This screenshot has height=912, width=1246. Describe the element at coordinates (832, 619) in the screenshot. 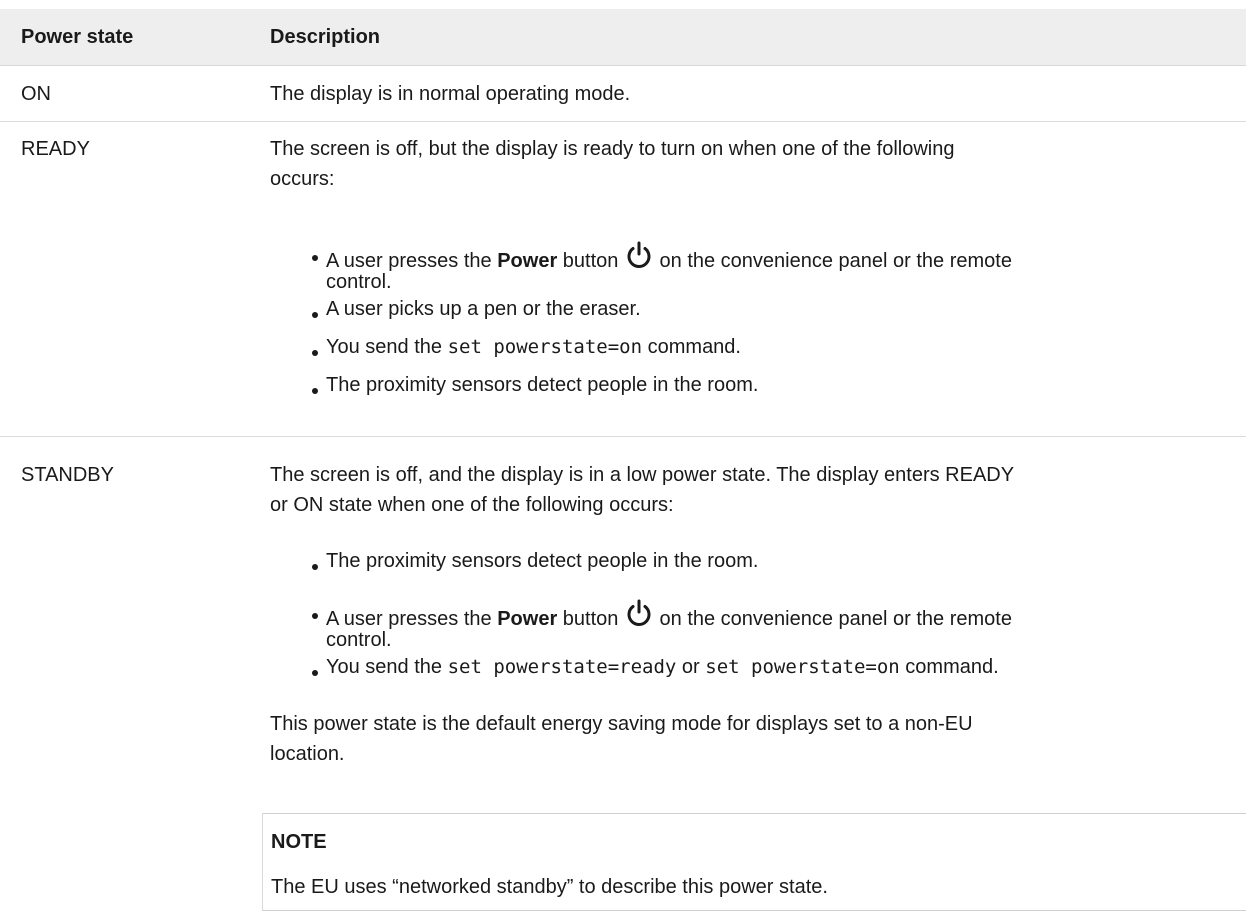

I see `standby-bullet-2-post: on the convenience panel or the remote` at that location.